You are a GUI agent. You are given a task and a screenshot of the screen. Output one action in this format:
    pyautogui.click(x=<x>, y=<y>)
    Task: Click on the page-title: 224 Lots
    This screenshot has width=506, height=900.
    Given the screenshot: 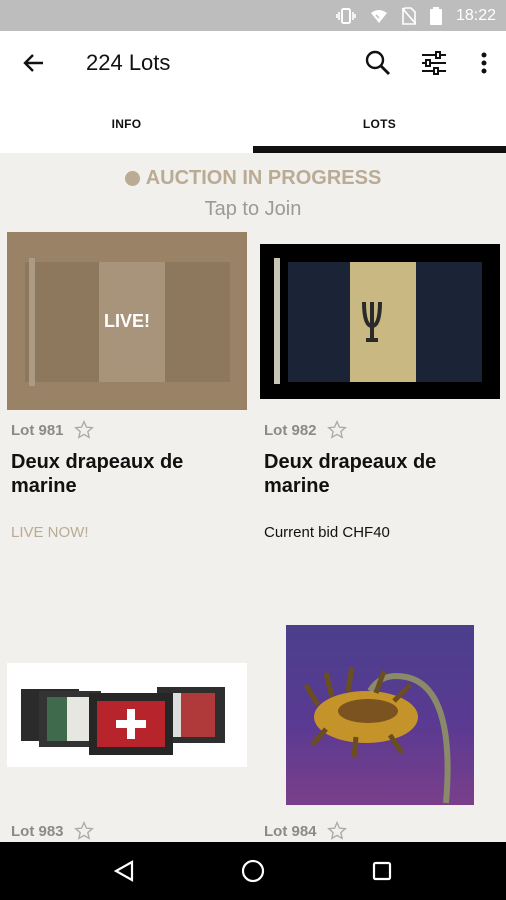 What is the action you would take?
    pyautogui.click(x=128, y=62)
    